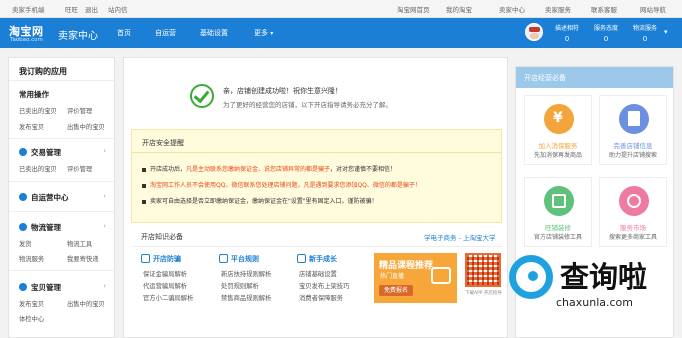 This screenshot has height=338, width=682. What do you see at coordinates (91, 9) in the screenshot?
I see `logout-link: 退出` at bounding box center [91, 9].